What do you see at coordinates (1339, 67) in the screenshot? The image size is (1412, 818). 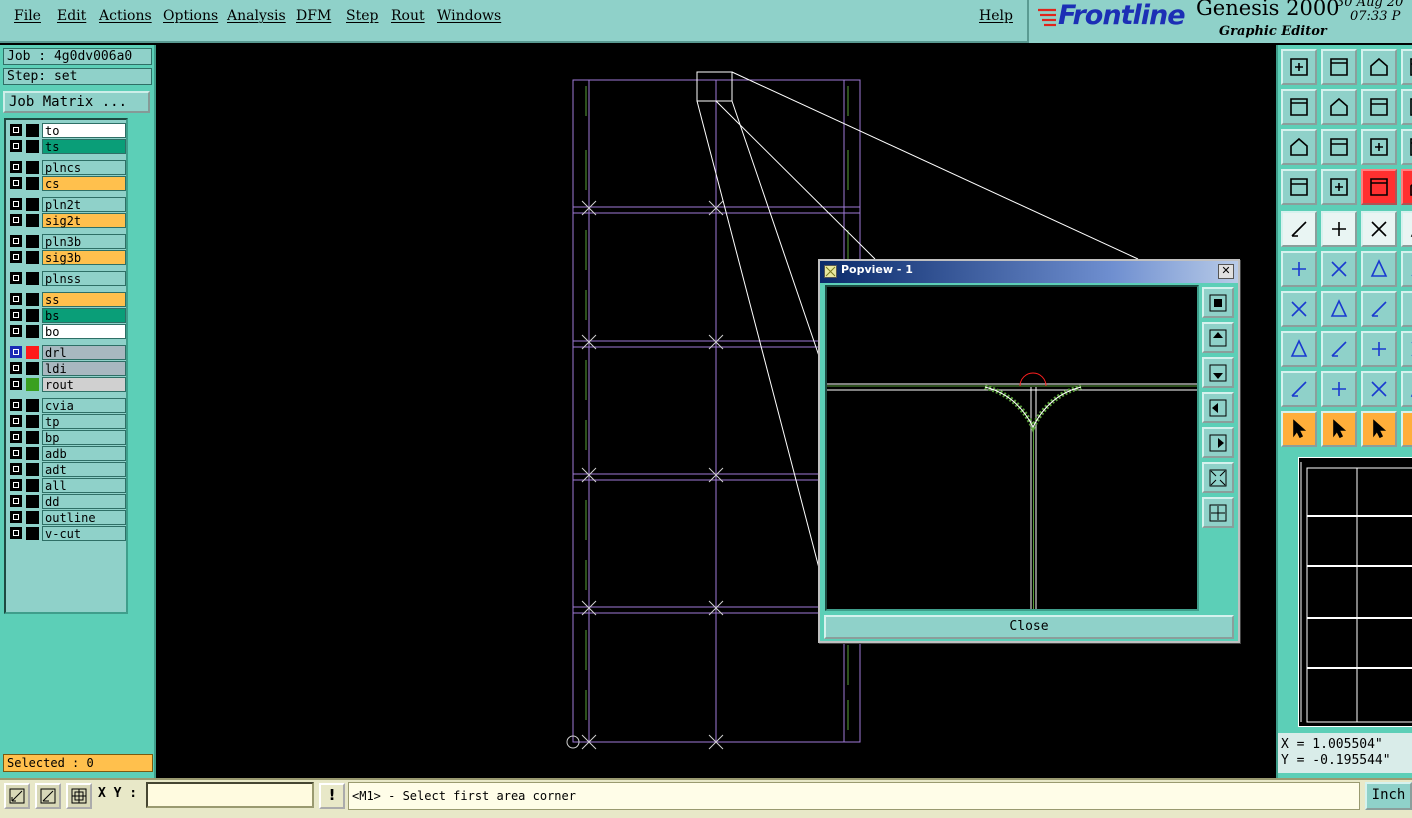 I see `tool-button-save` at bounding box center [1339, 67].